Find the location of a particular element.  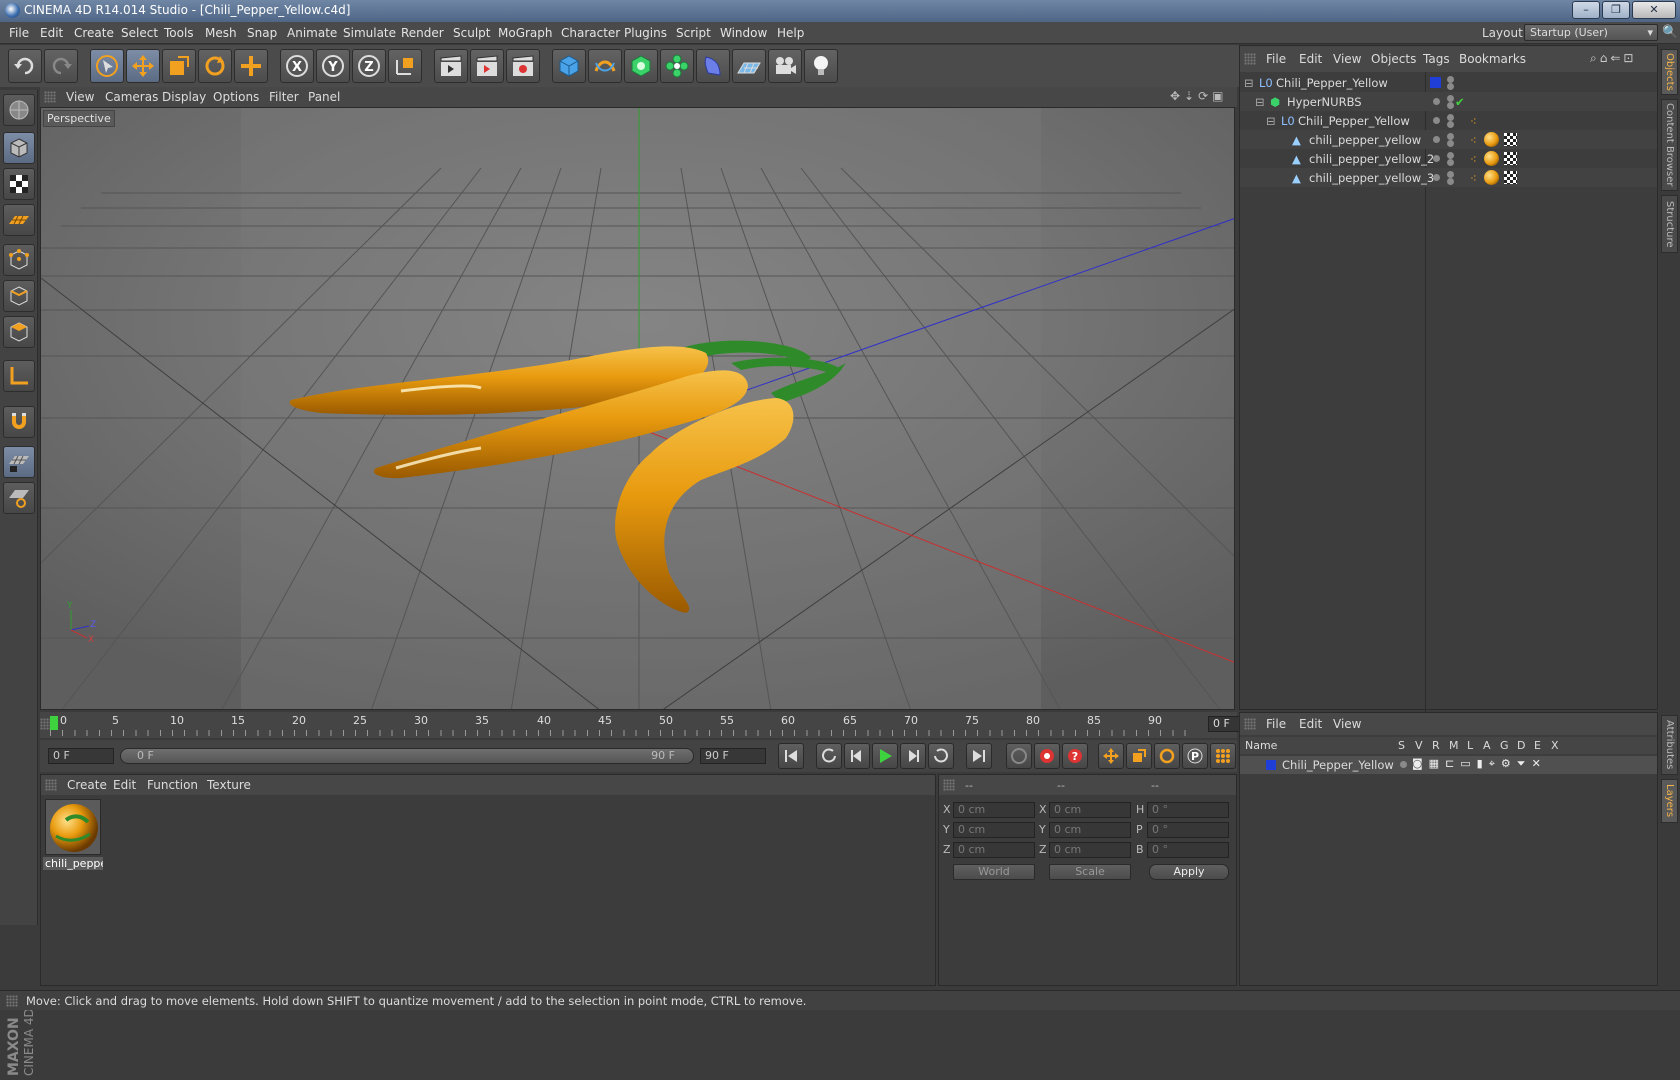

workplane-mode-button is located at coordinates (19, 220).